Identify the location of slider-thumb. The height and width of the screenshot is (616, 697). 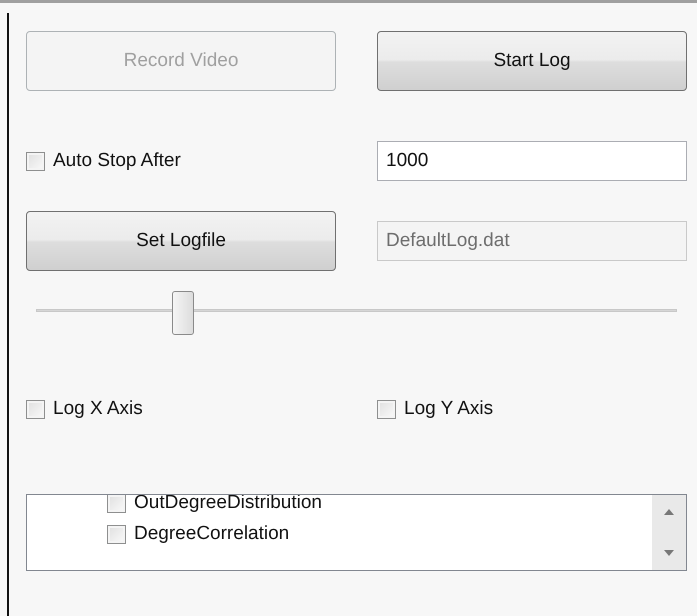
(183, 313).